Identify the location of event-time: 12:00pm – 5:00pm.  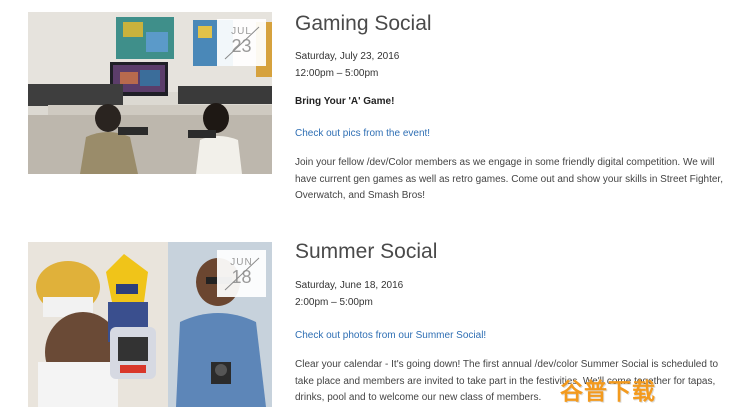
(337, 73).